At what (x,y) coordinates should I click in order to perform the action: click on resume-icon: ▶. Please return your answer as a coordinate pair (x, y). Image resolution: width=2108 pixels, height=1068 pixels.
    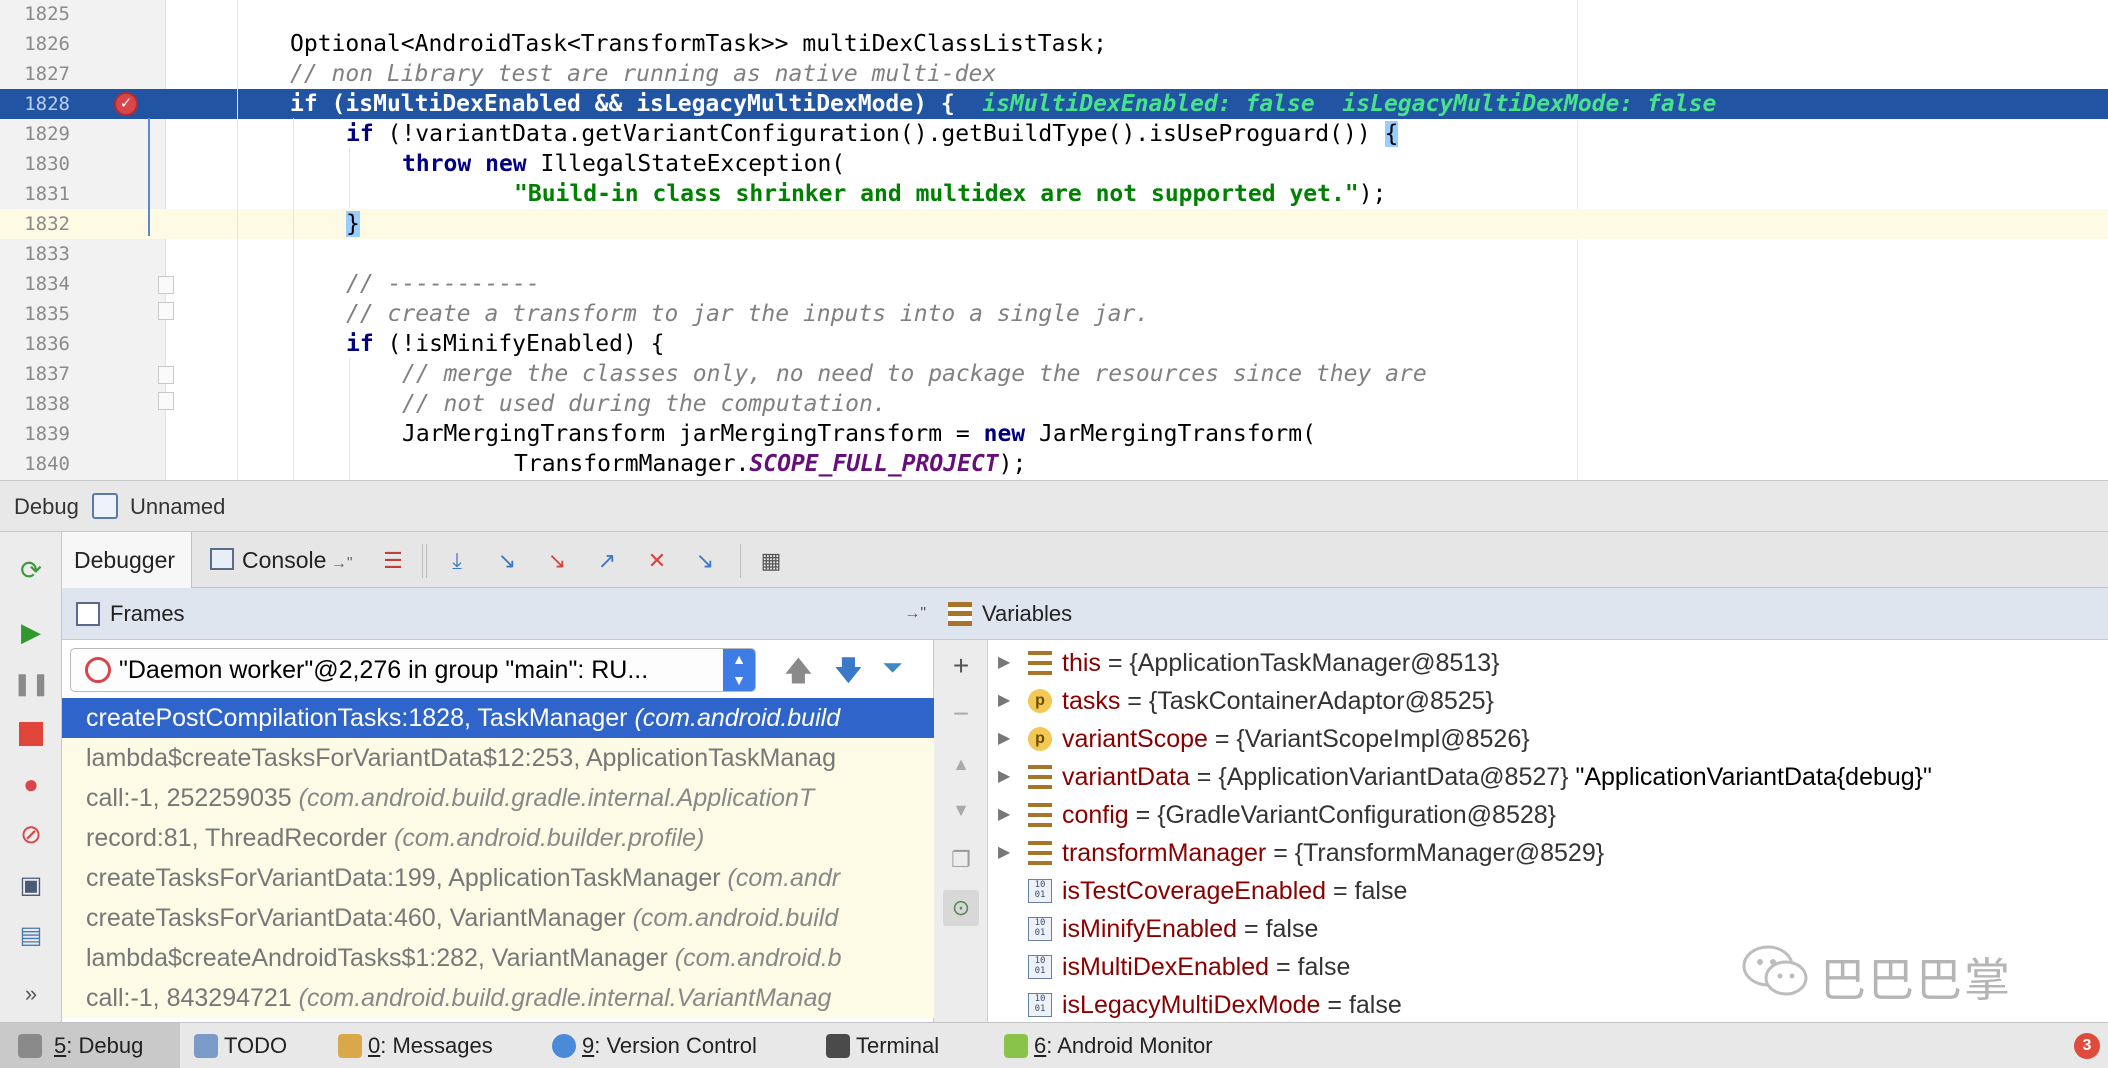
    Looking at the image, I should click on (31, 632).